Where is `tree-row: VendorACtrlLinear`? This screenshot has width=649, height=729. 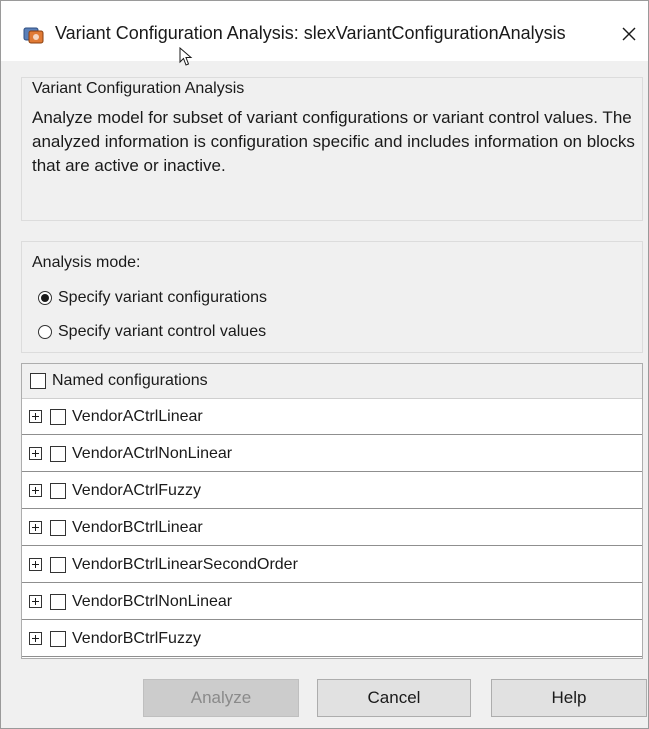
tree-row: VendorACtrlLinear is located at coordinates (332, 417).